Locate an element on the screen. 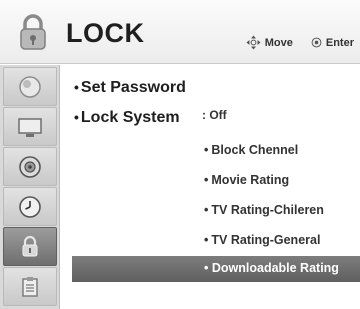 This screenshot has height=309, width=360. submenu-item-movie-rating: • Movie Rating is located at coordinates (246, 180).